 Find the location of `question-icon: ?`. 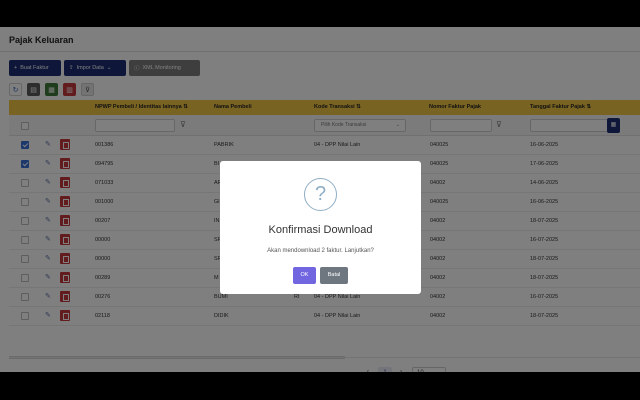

question-icon: ? is located at coordinates (320, 194).